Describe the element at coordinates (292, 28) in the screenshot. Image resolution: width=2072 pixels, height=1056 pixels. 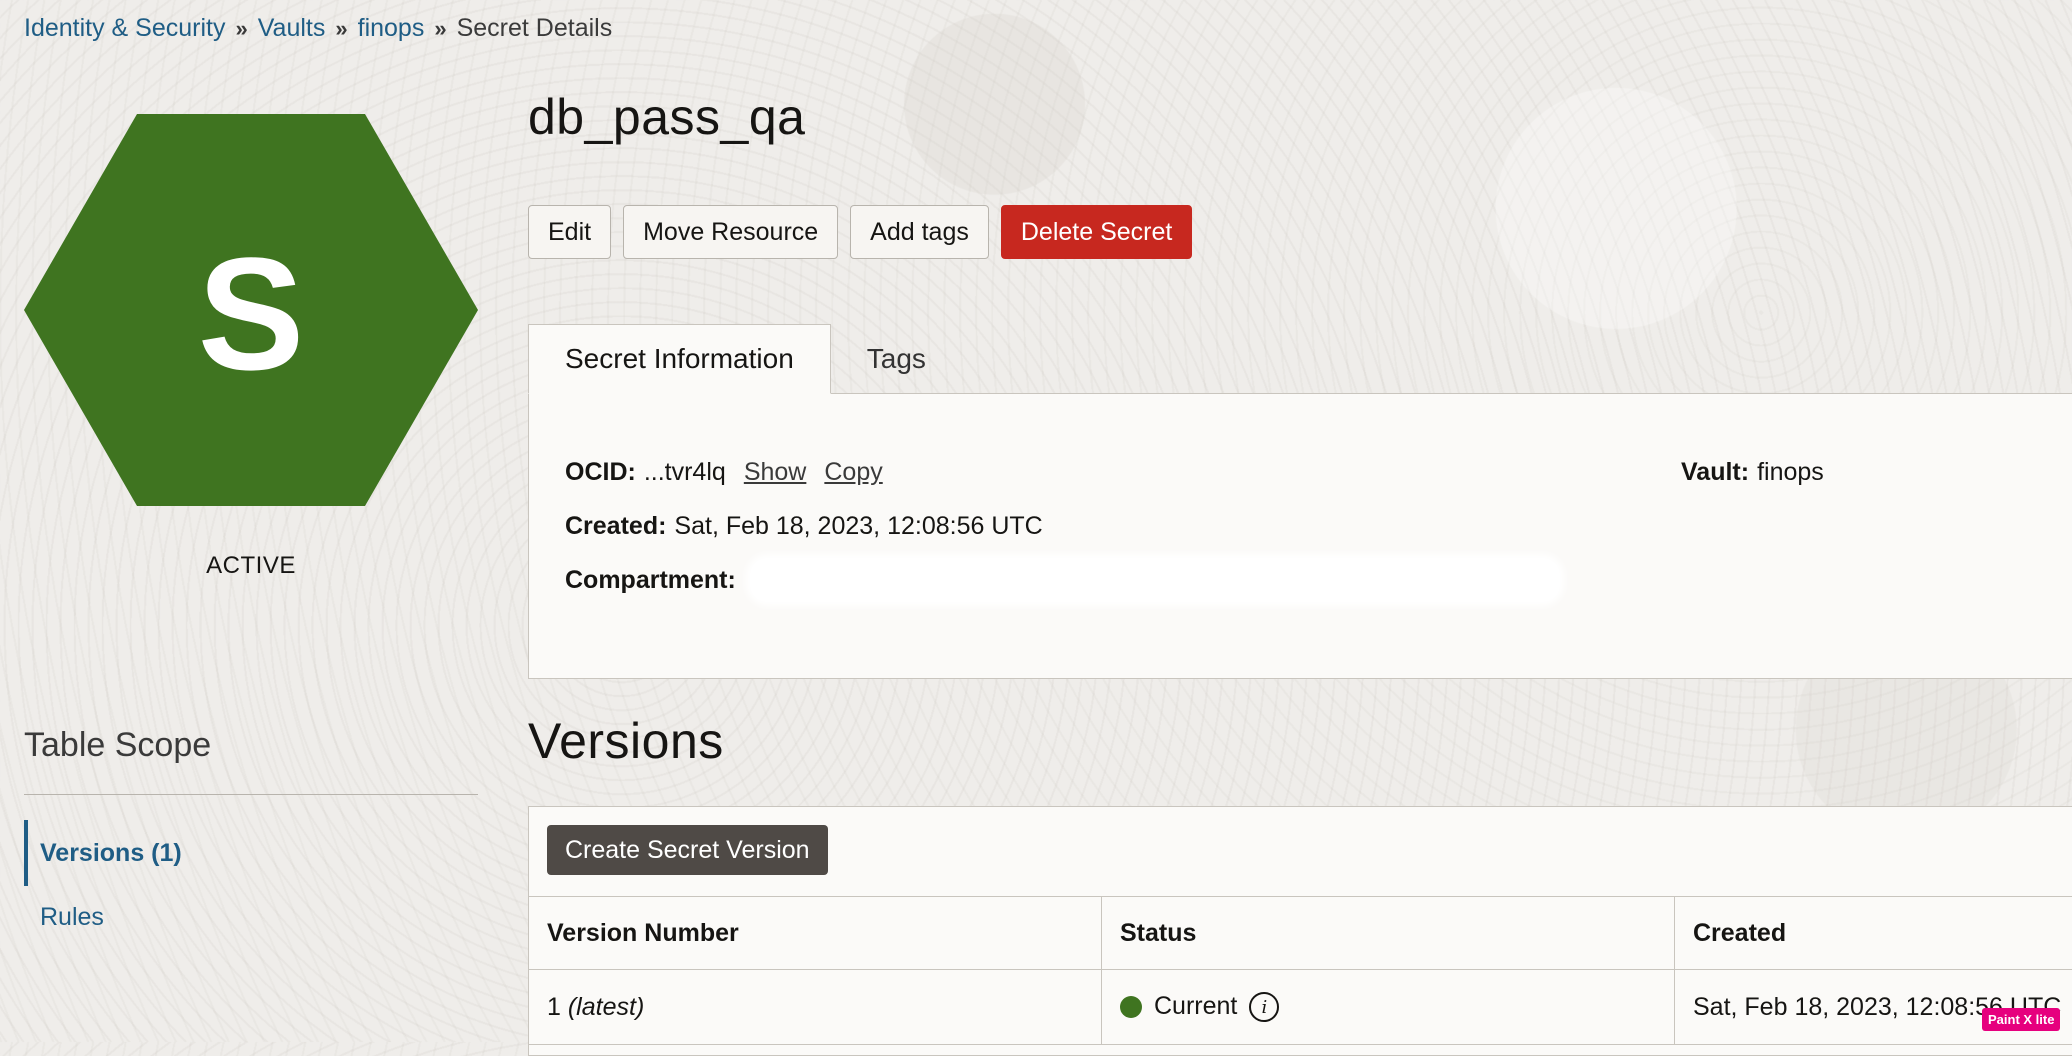
I see `breadcrumb-vaults-link: Vaults` at that location.